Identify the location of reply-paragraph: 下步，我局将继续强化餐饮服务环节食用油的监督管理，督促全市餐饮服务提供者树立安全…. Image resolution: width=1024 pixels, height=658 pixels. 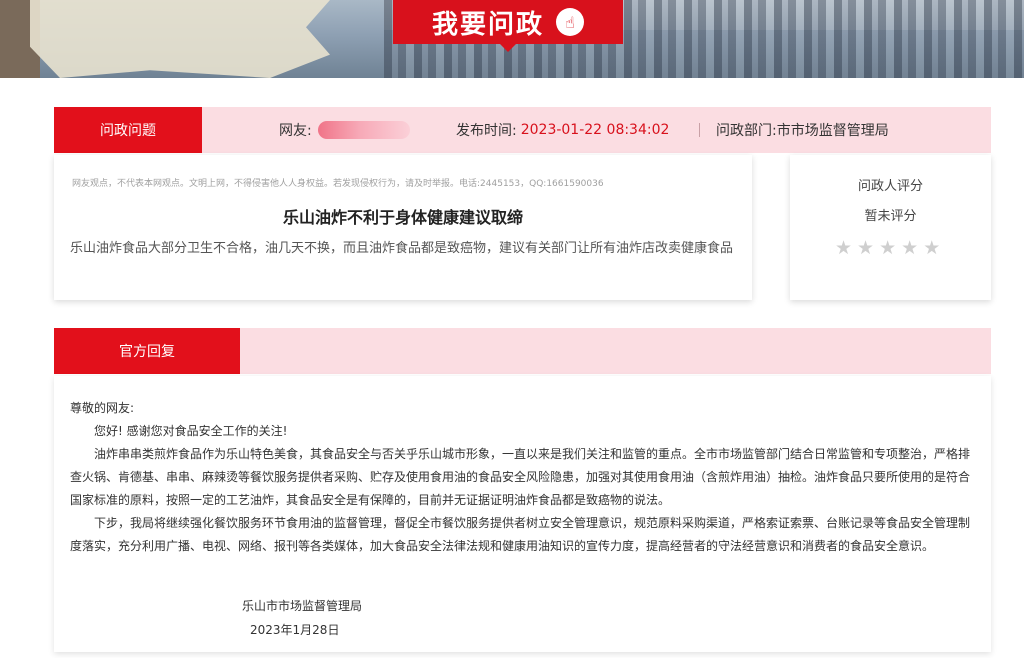
(520, 534).